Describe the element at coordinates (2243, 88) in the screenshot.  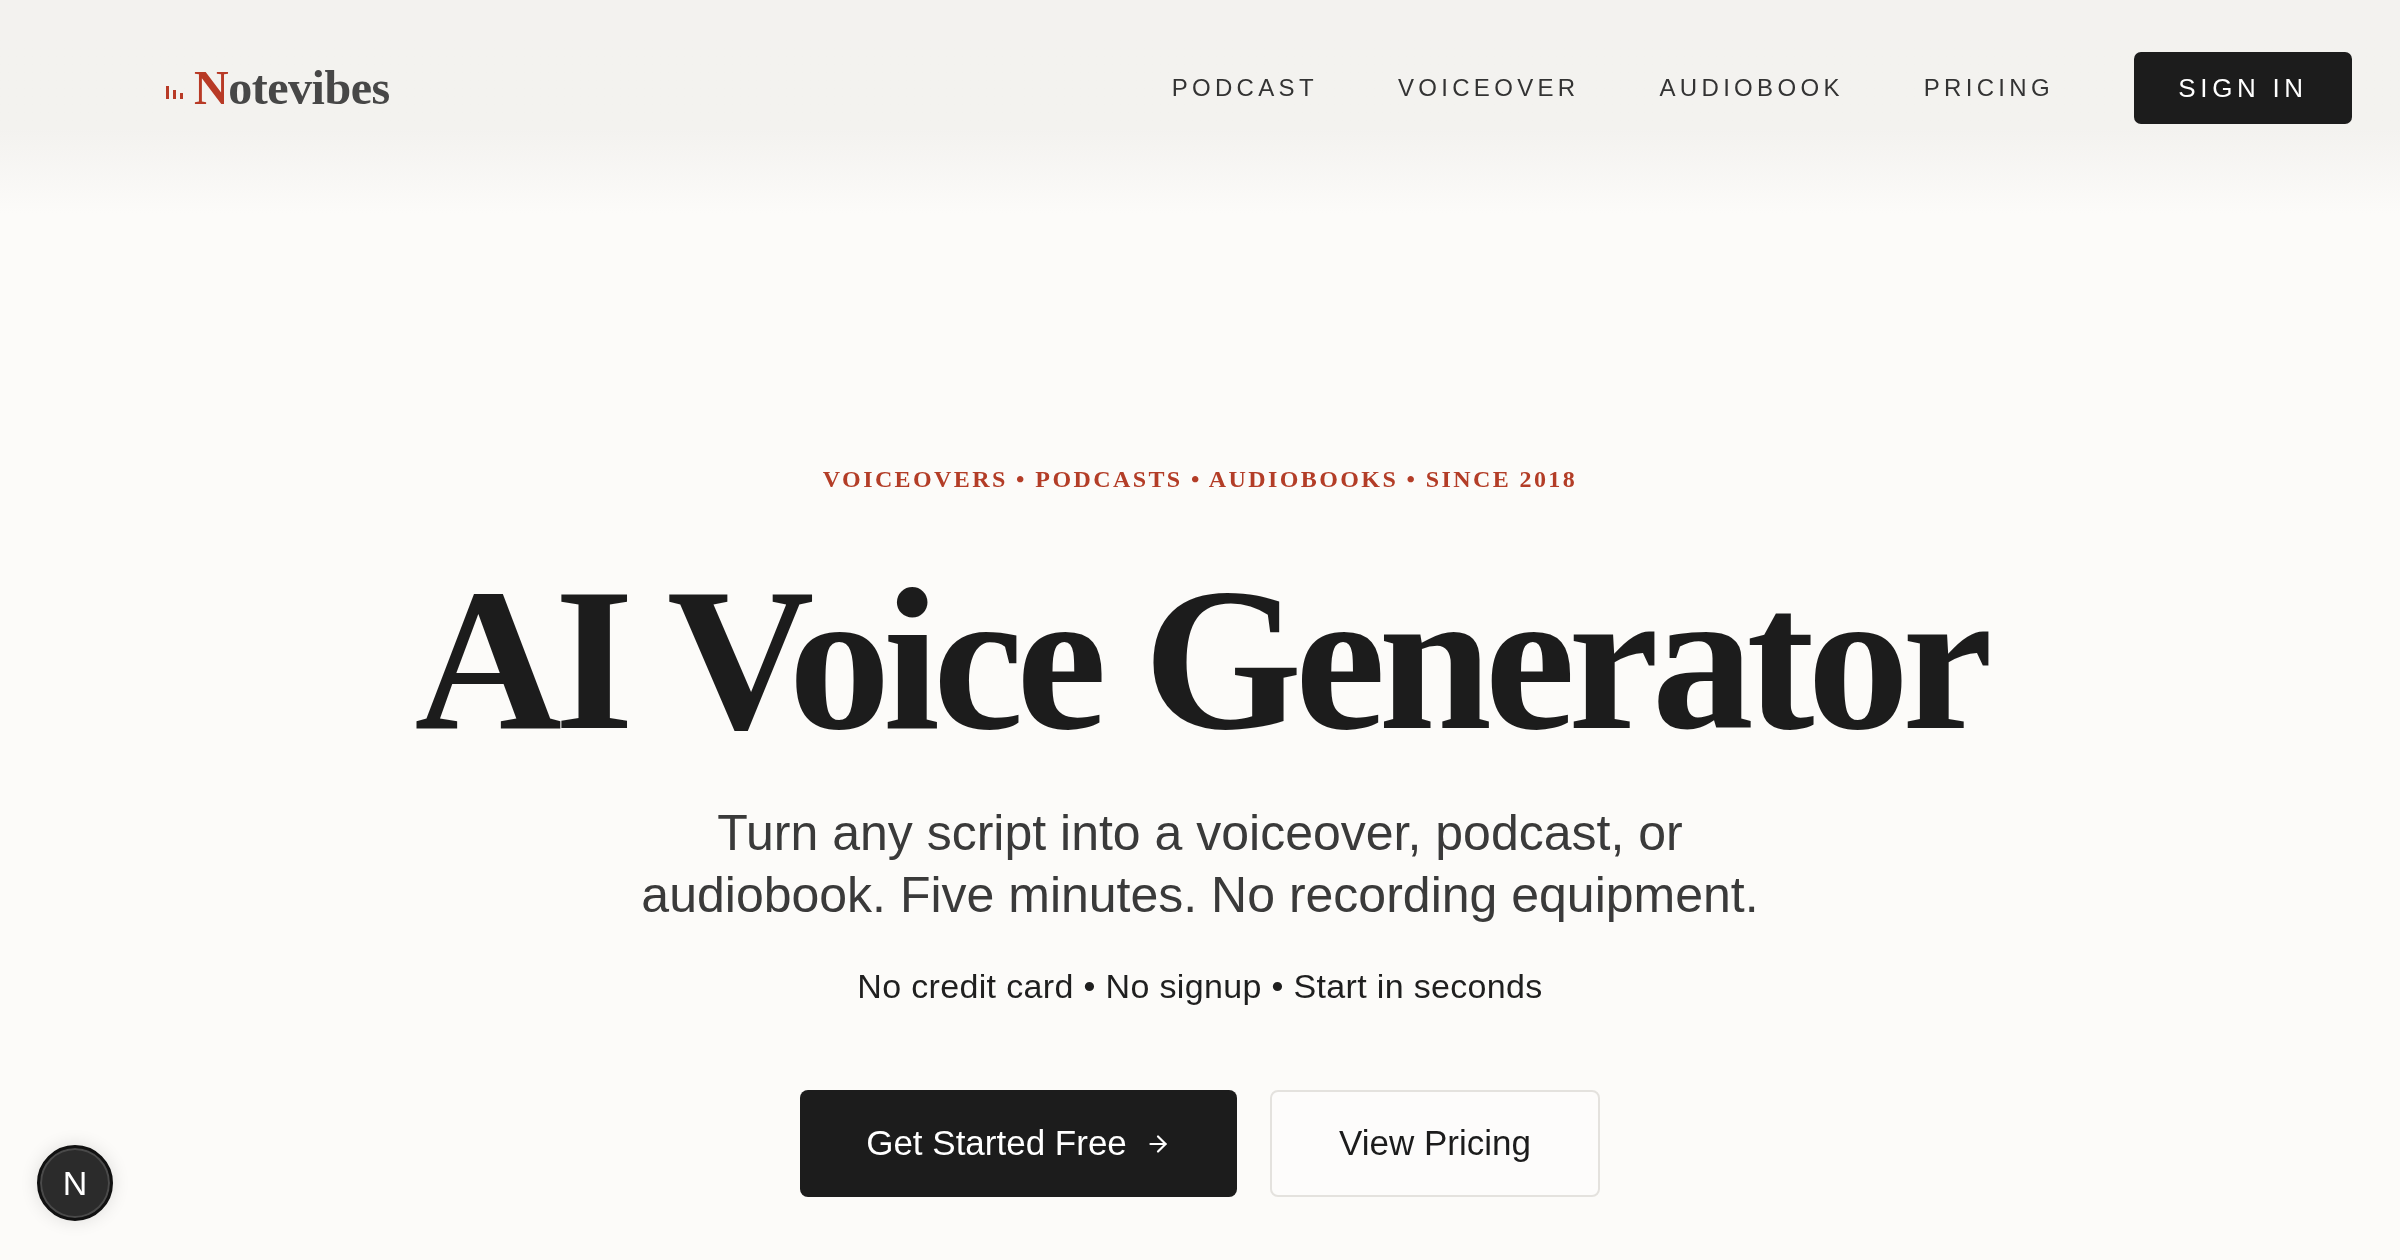
I see `sign-in-button: SIGN IN` at that location.